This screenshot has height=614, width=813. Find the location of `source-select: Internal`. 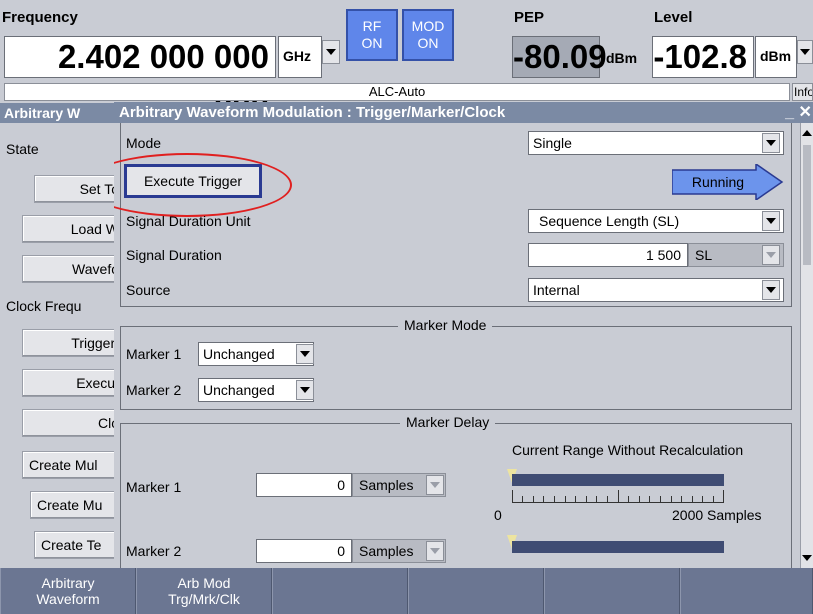

source-select: Internal is located at coordinates (656, 290).